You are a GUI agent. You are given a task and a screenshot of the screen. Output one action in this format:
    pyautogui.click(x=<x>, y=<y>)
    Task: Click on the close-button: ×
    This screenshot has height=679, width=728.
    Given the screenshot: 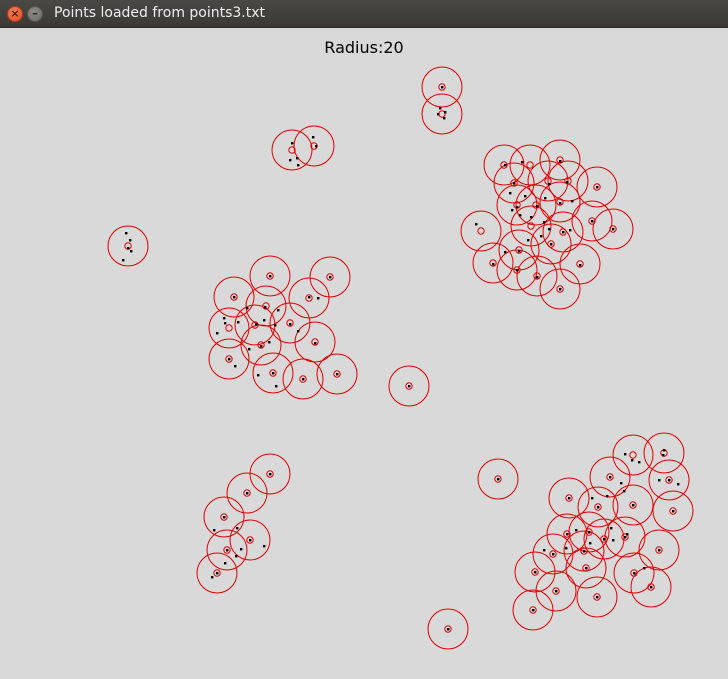 What is the action you would take?
    pyautogui.click(x=15, y=14)
    